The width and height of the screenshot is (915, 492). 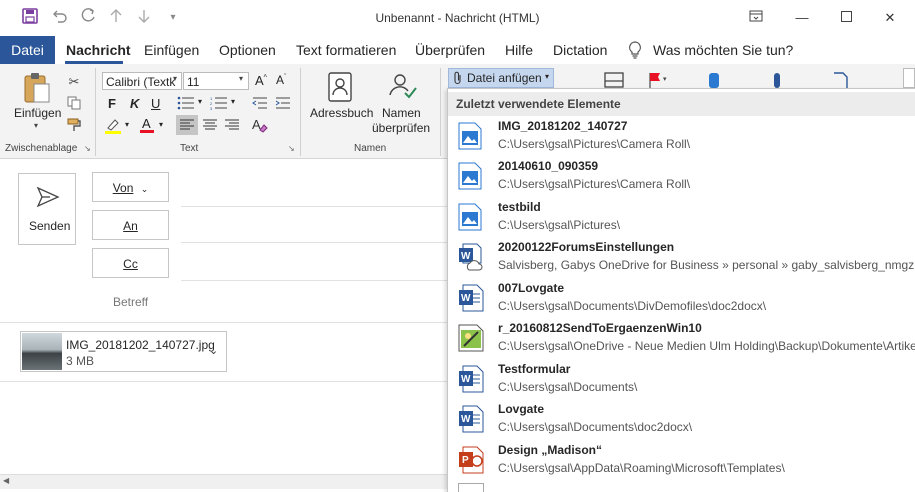 I want to click on to-input, so click(x=314, y=225).